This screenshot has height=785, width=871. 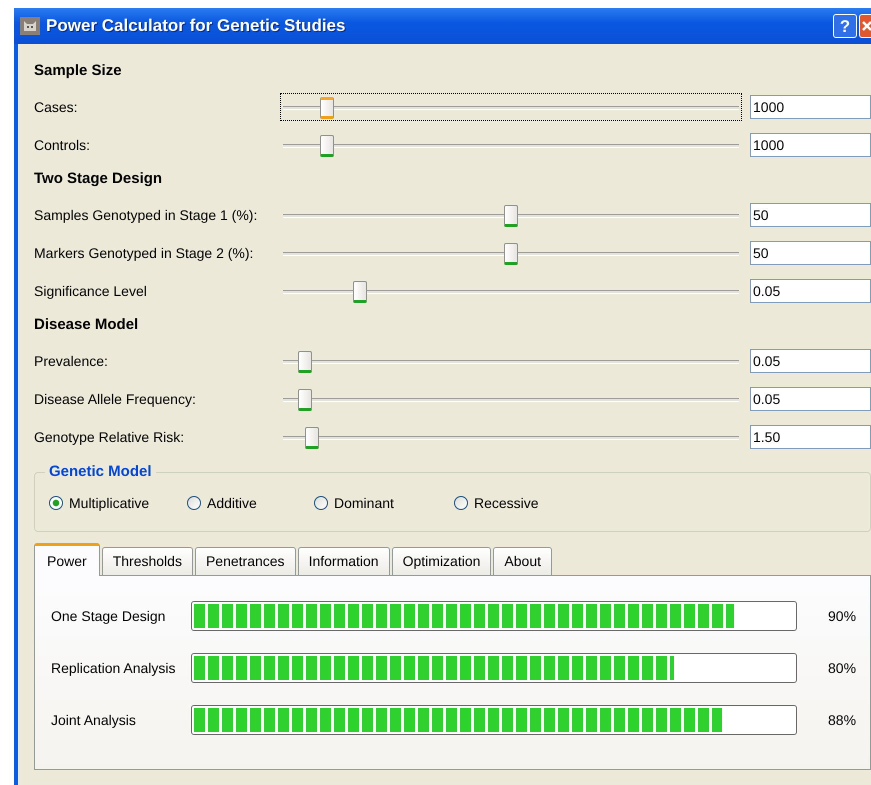 What do you see at coordinates (232, 503) in the screenshot?
I see `radio-label: Additive` at bounding box center [232, 503].